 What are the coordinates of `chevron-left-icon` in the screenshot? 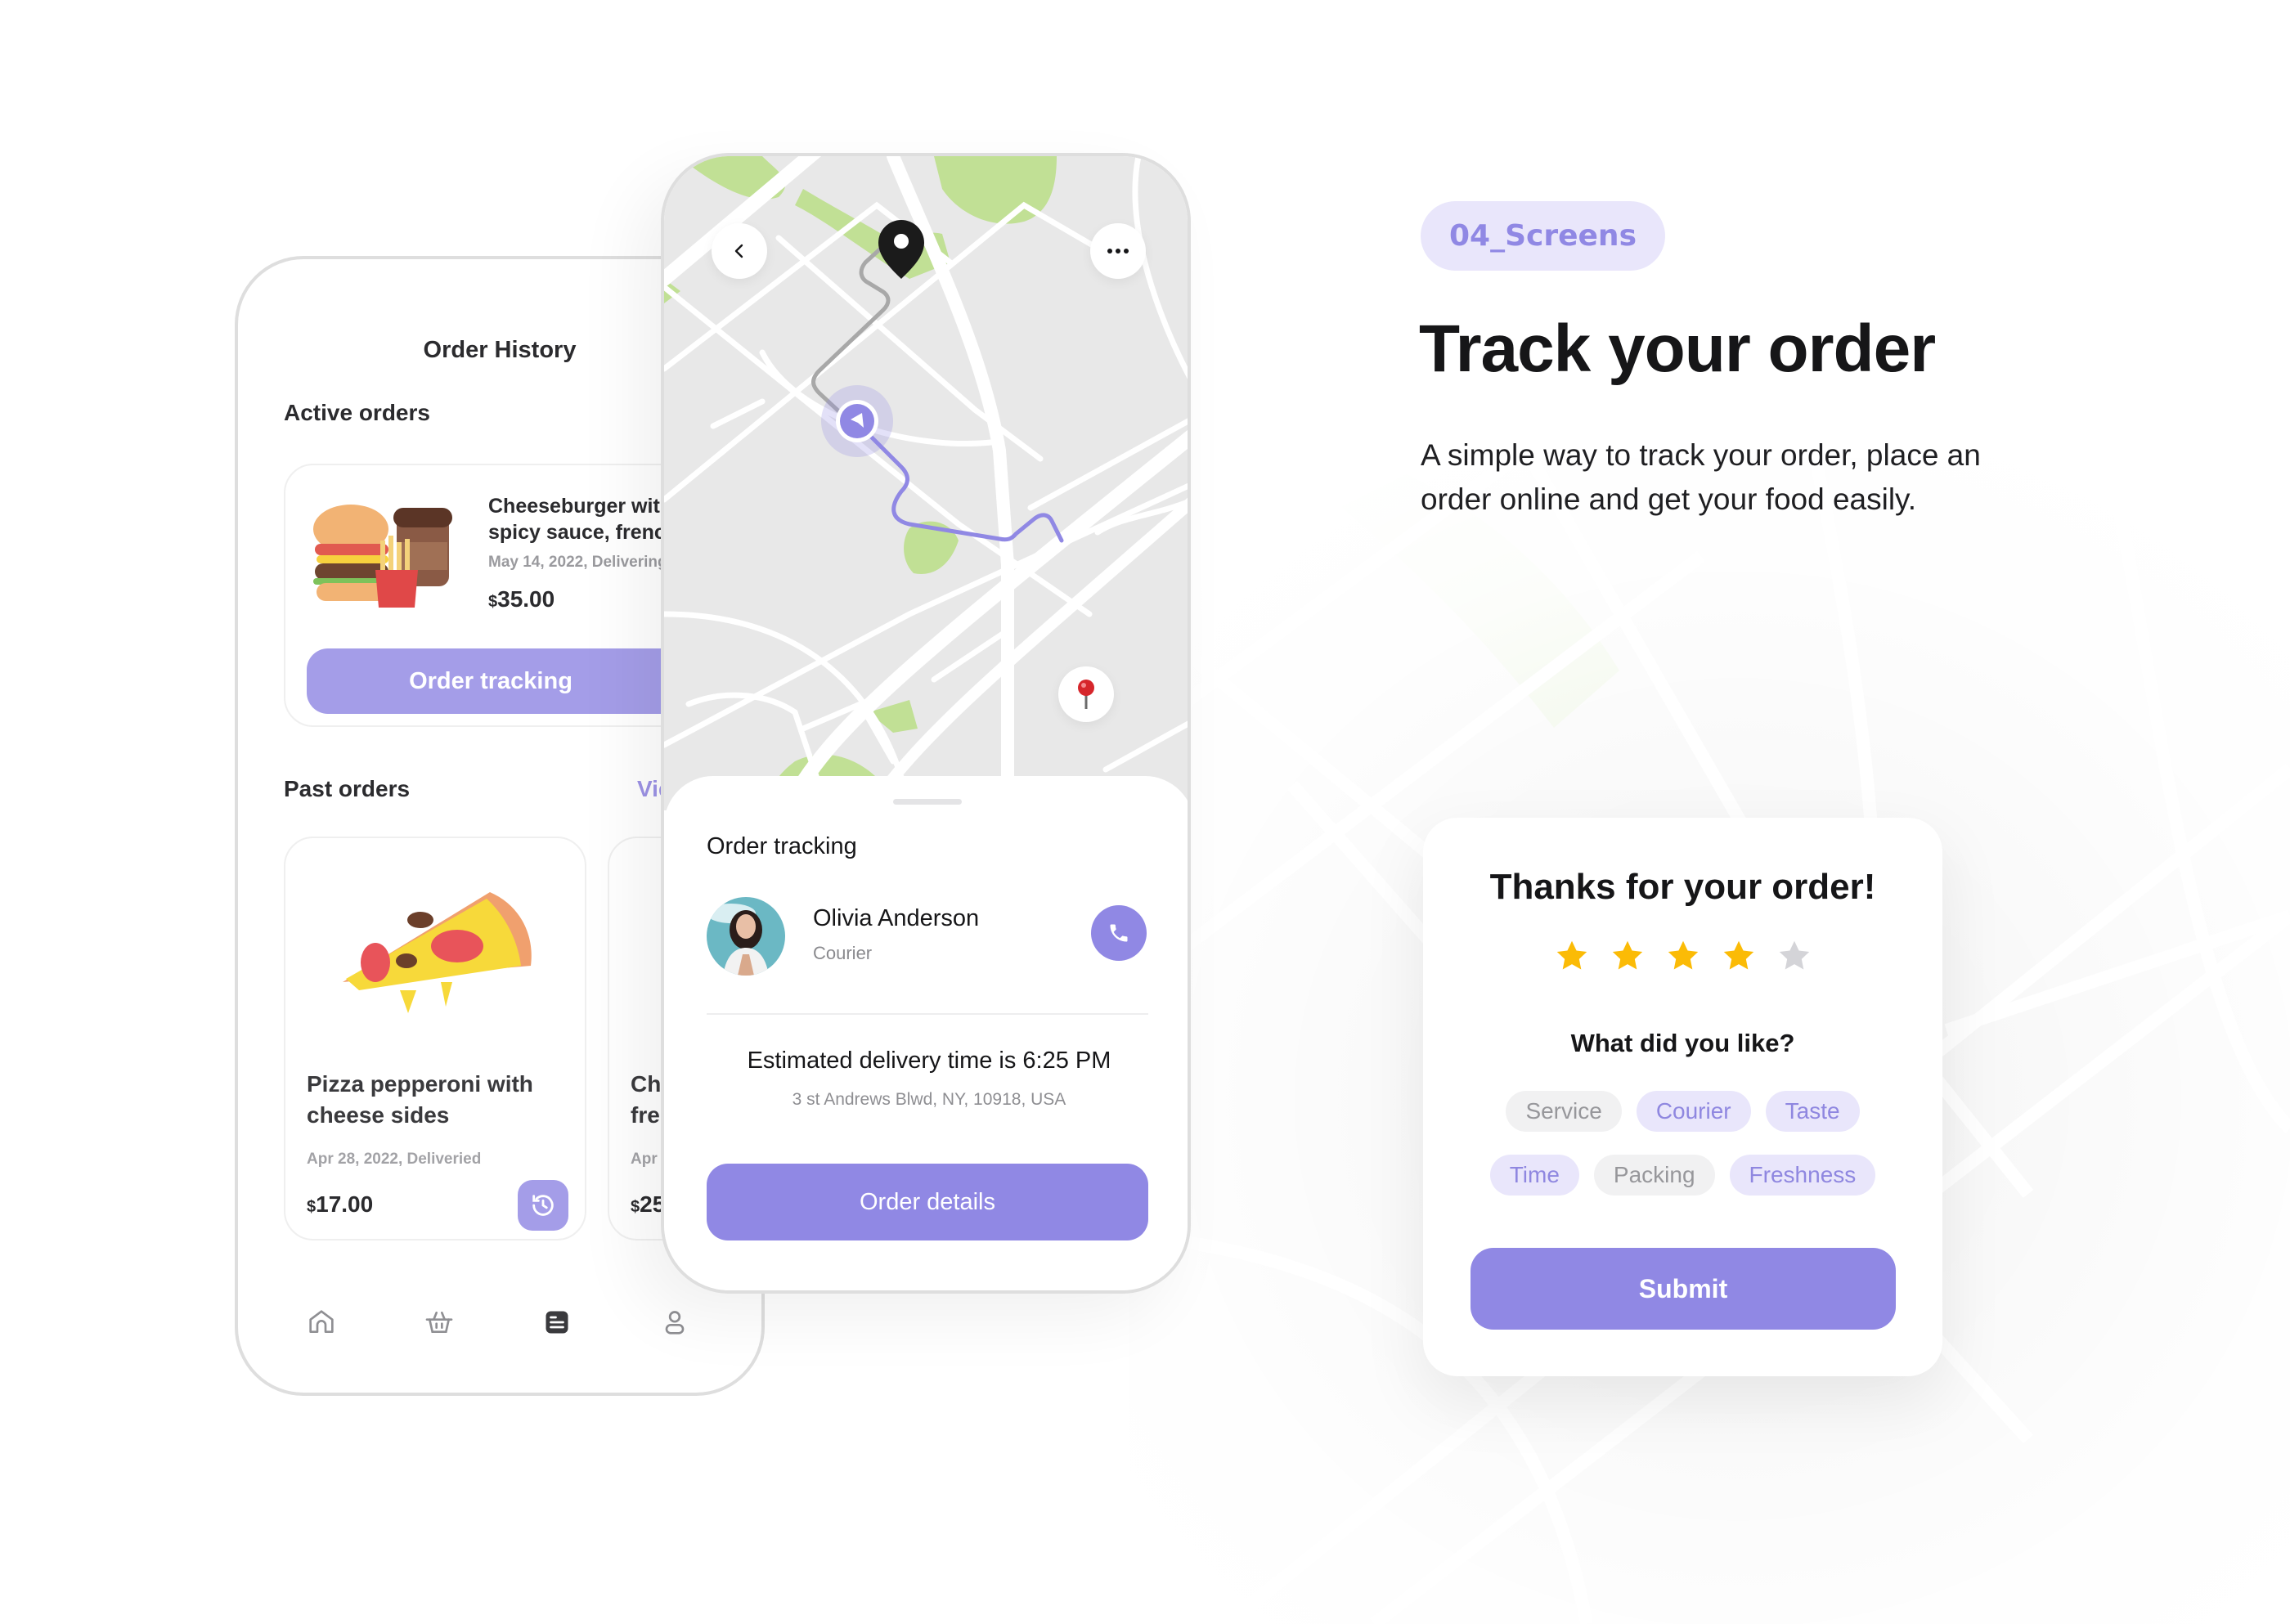 It's located at (738, 251).